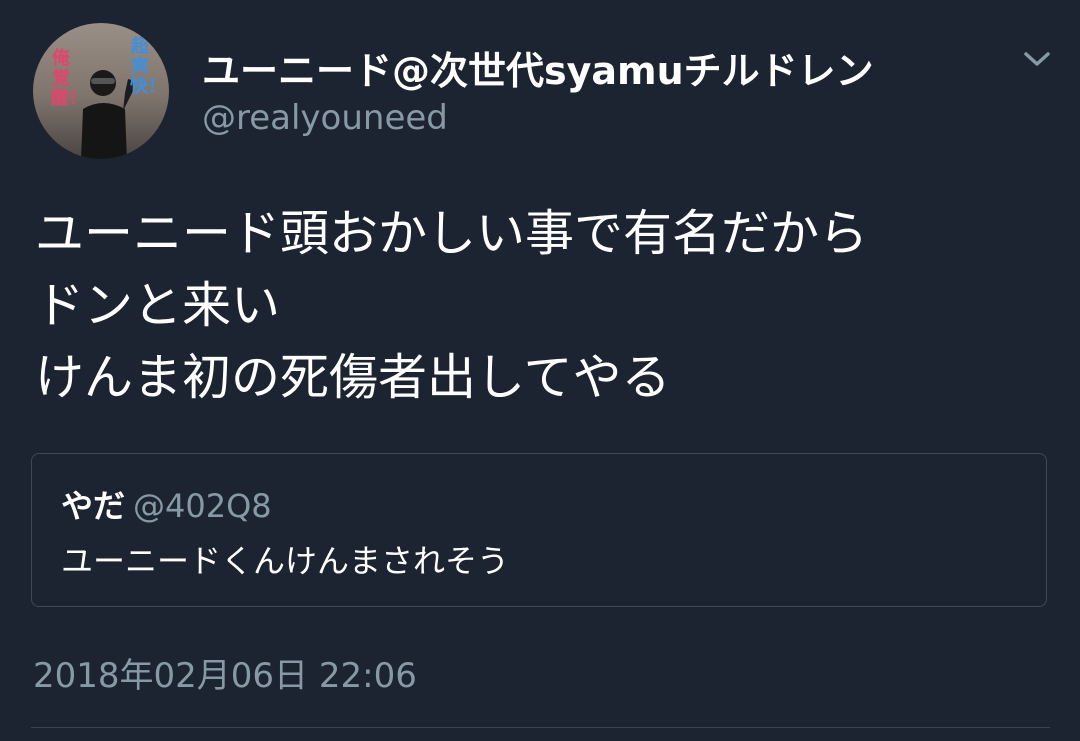 Image resolution: width=1080 pixels, height=741 pixels. I want to click on chevron-down-icon, so click(1037, 59).